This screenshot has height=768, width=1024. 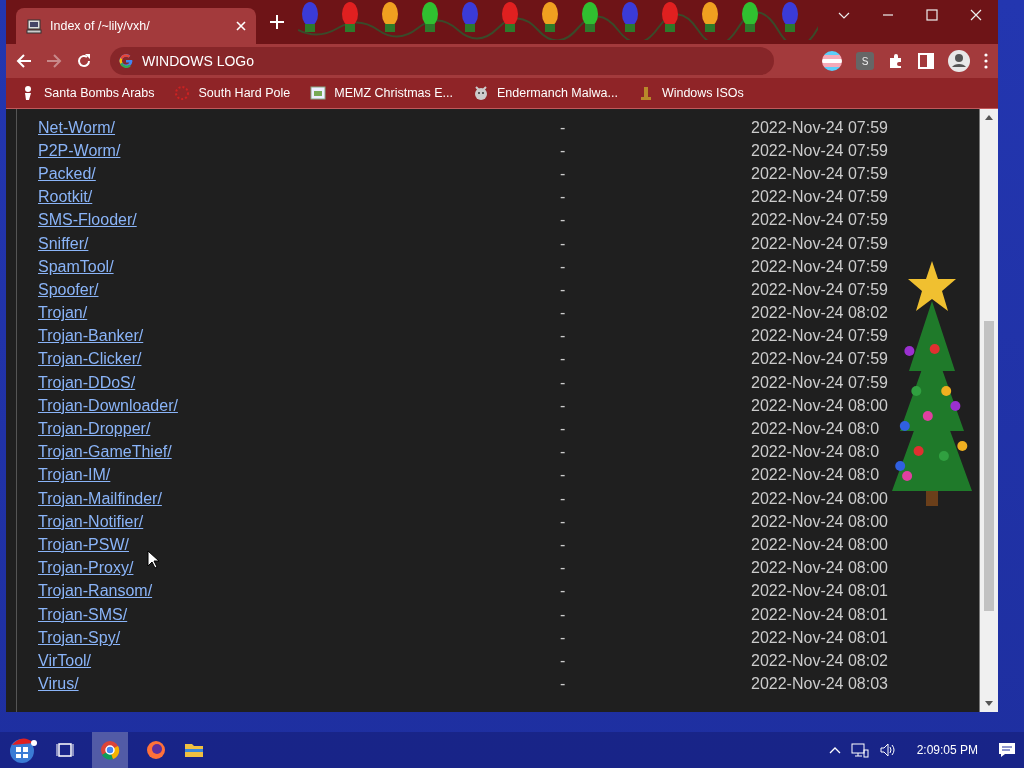 What do you see at coordinates (834, 750) in the screenshot?
I see `chevron-up-icon` at bounding box center [834, 750].